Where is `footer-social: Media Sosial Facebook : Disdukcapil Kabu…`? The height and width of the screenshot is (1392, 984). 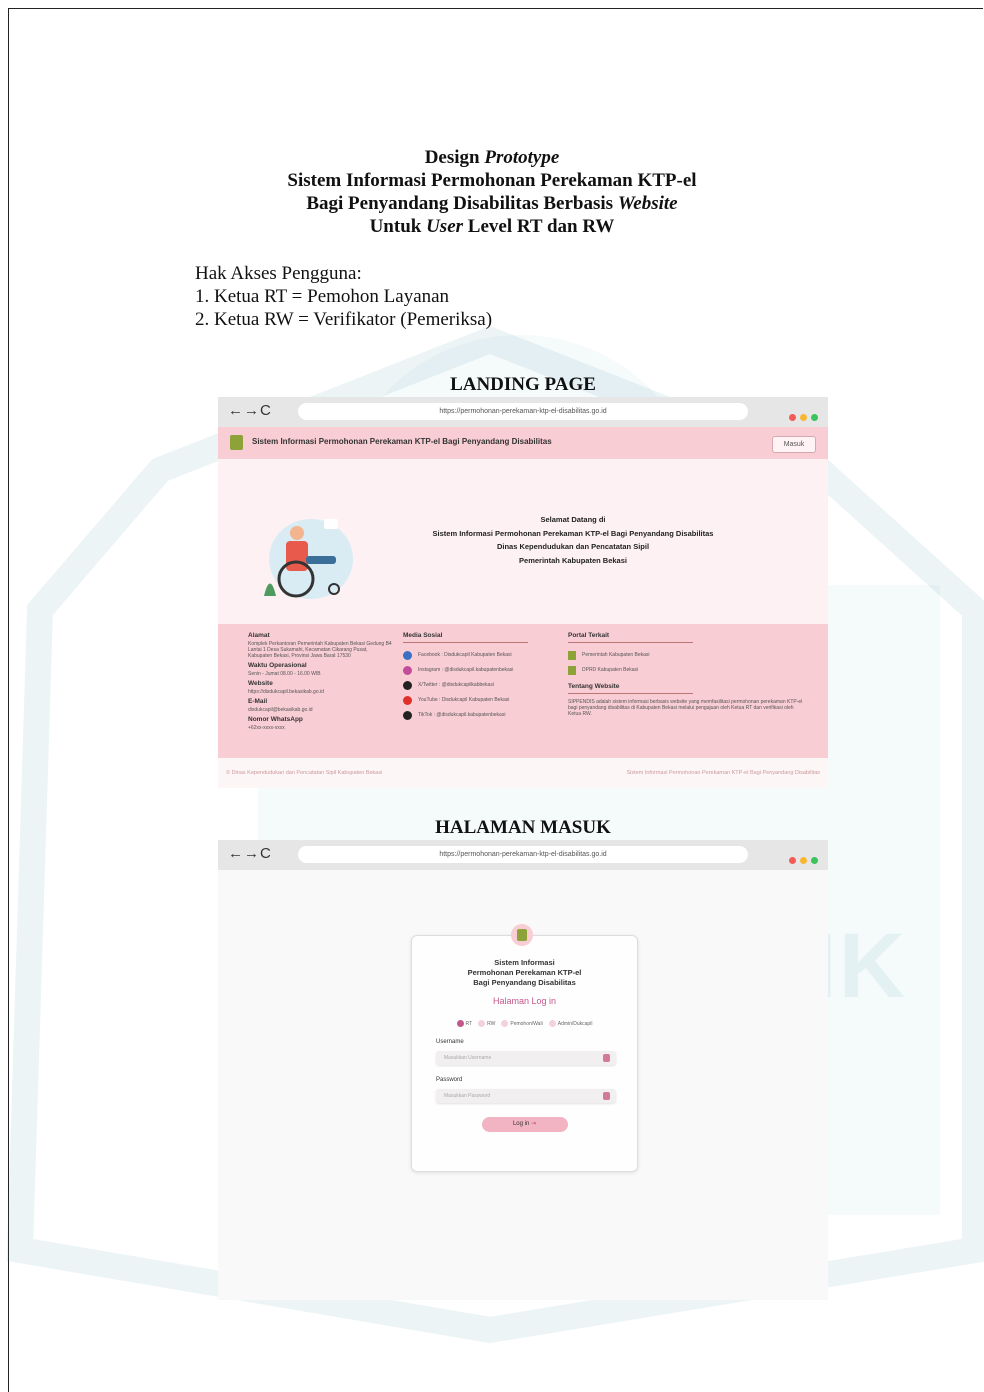
footer-social: Media Sosial Facebook : Disdukcapil Kabu… is located at coordinates (470, 677).